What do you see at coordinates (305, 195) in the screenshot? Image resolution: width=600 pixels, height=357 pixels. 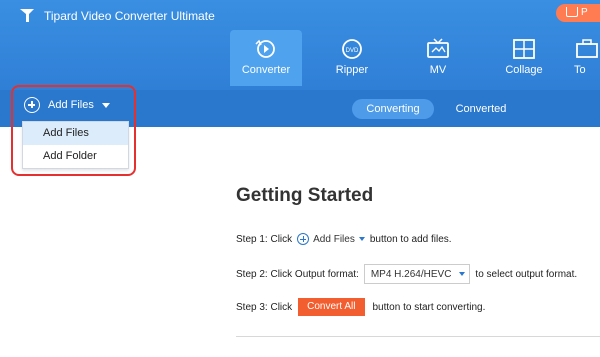 I see `page-title: Getting Started` at bounding box center [305, 195].